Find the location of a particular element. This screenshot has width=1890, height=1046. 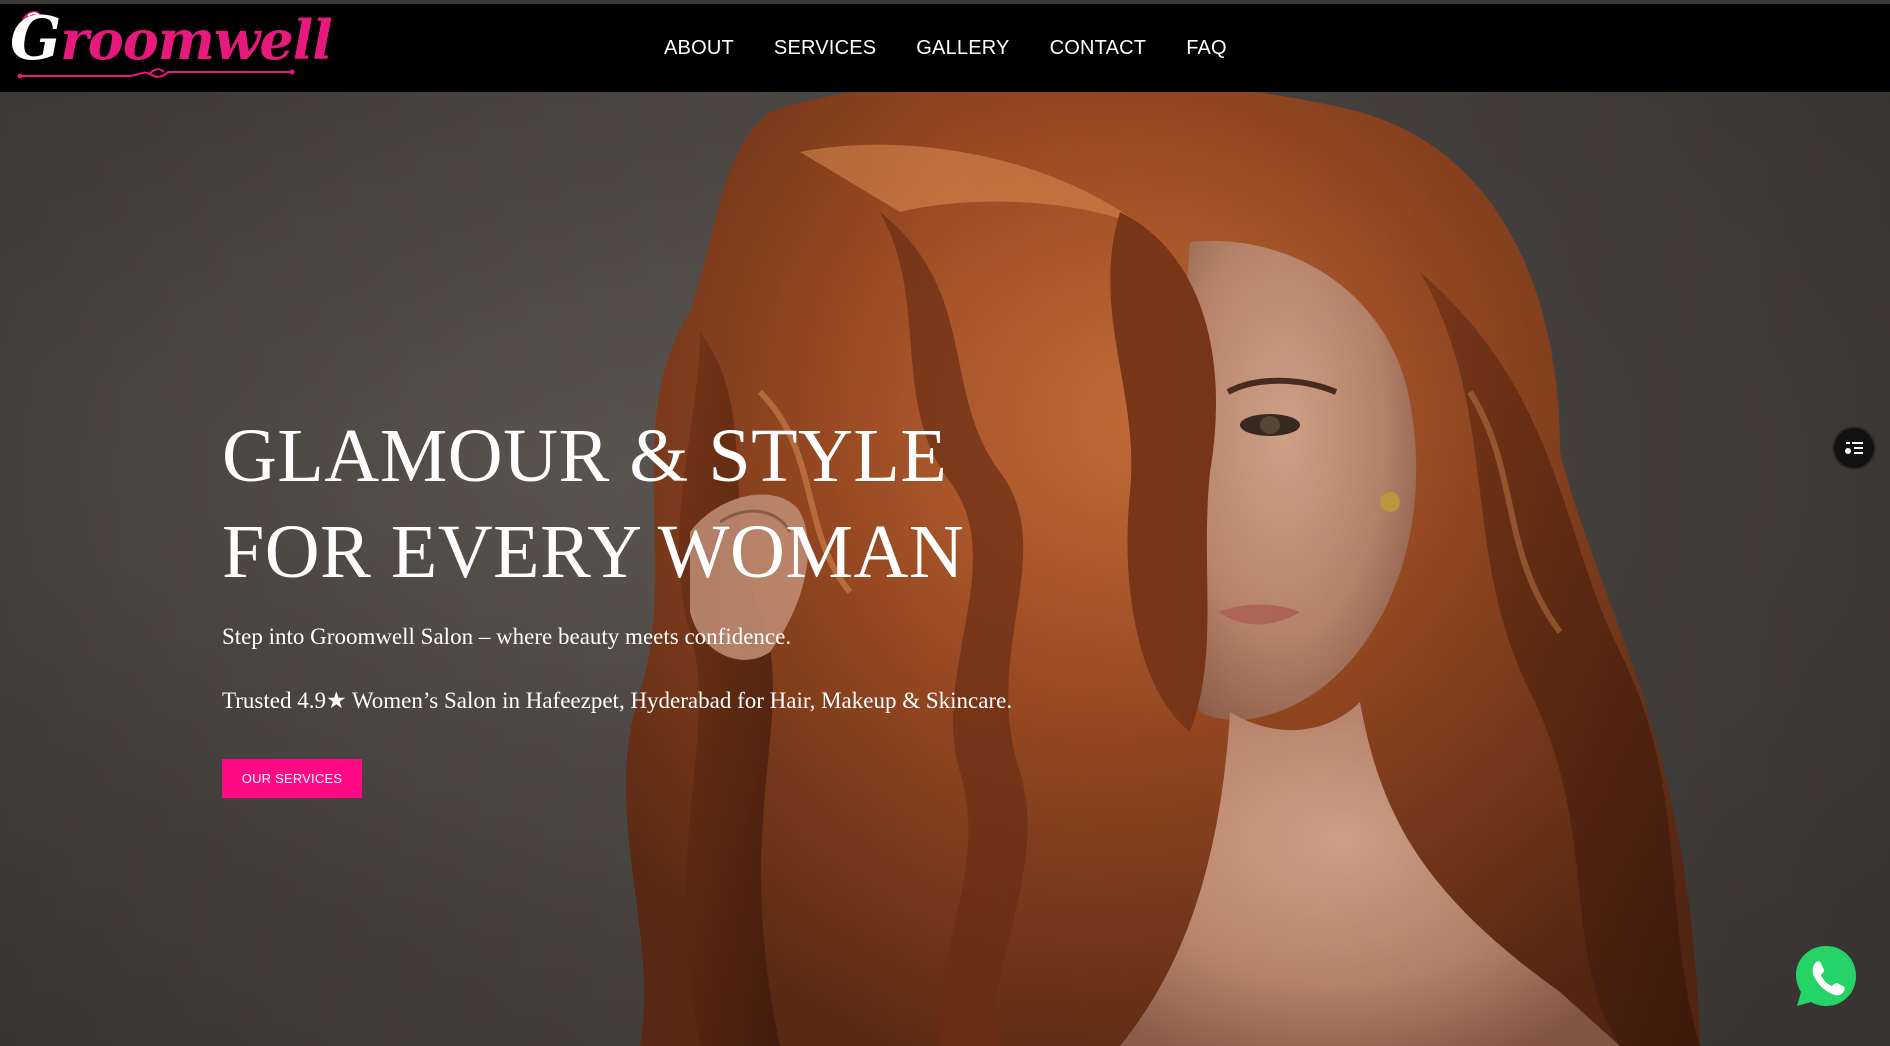

main-nav: ABOUT SERVICES GALLERY CONTACT FAQ is located at coordinates (965, 48).